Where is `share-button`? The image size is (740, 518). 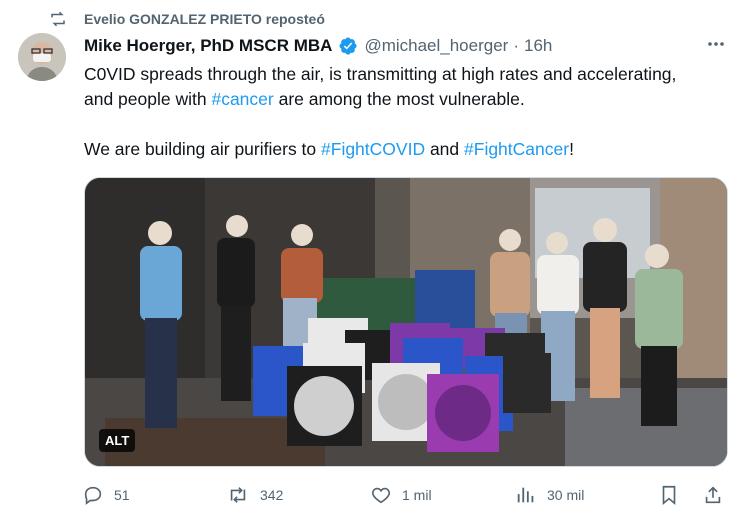
share-button is located at coordinates (713, 495).